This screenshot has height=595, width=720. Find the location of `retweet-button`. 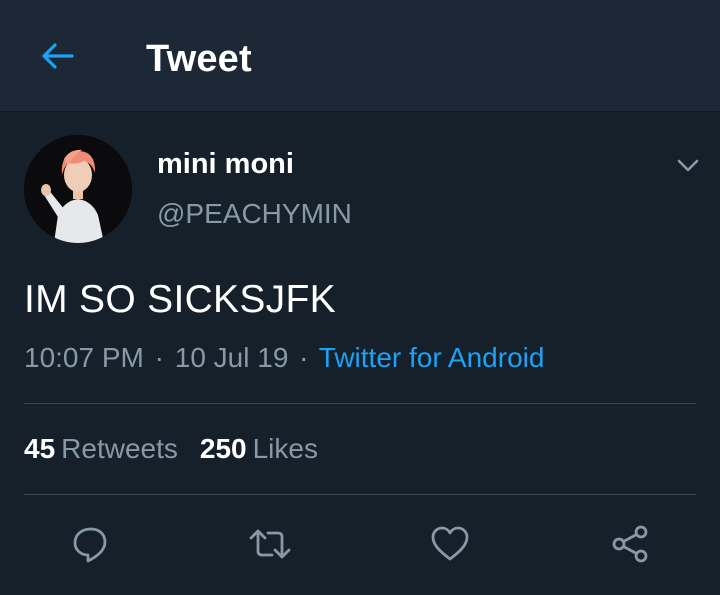

retweet-button is located at coordinates (270, 544).